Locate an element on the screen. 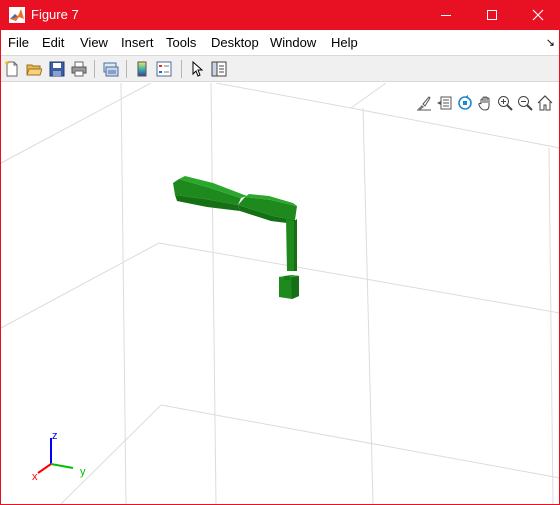 The height and width of the screenshot is (505, 560). link-plot-button is located at coordinates (111, 69).